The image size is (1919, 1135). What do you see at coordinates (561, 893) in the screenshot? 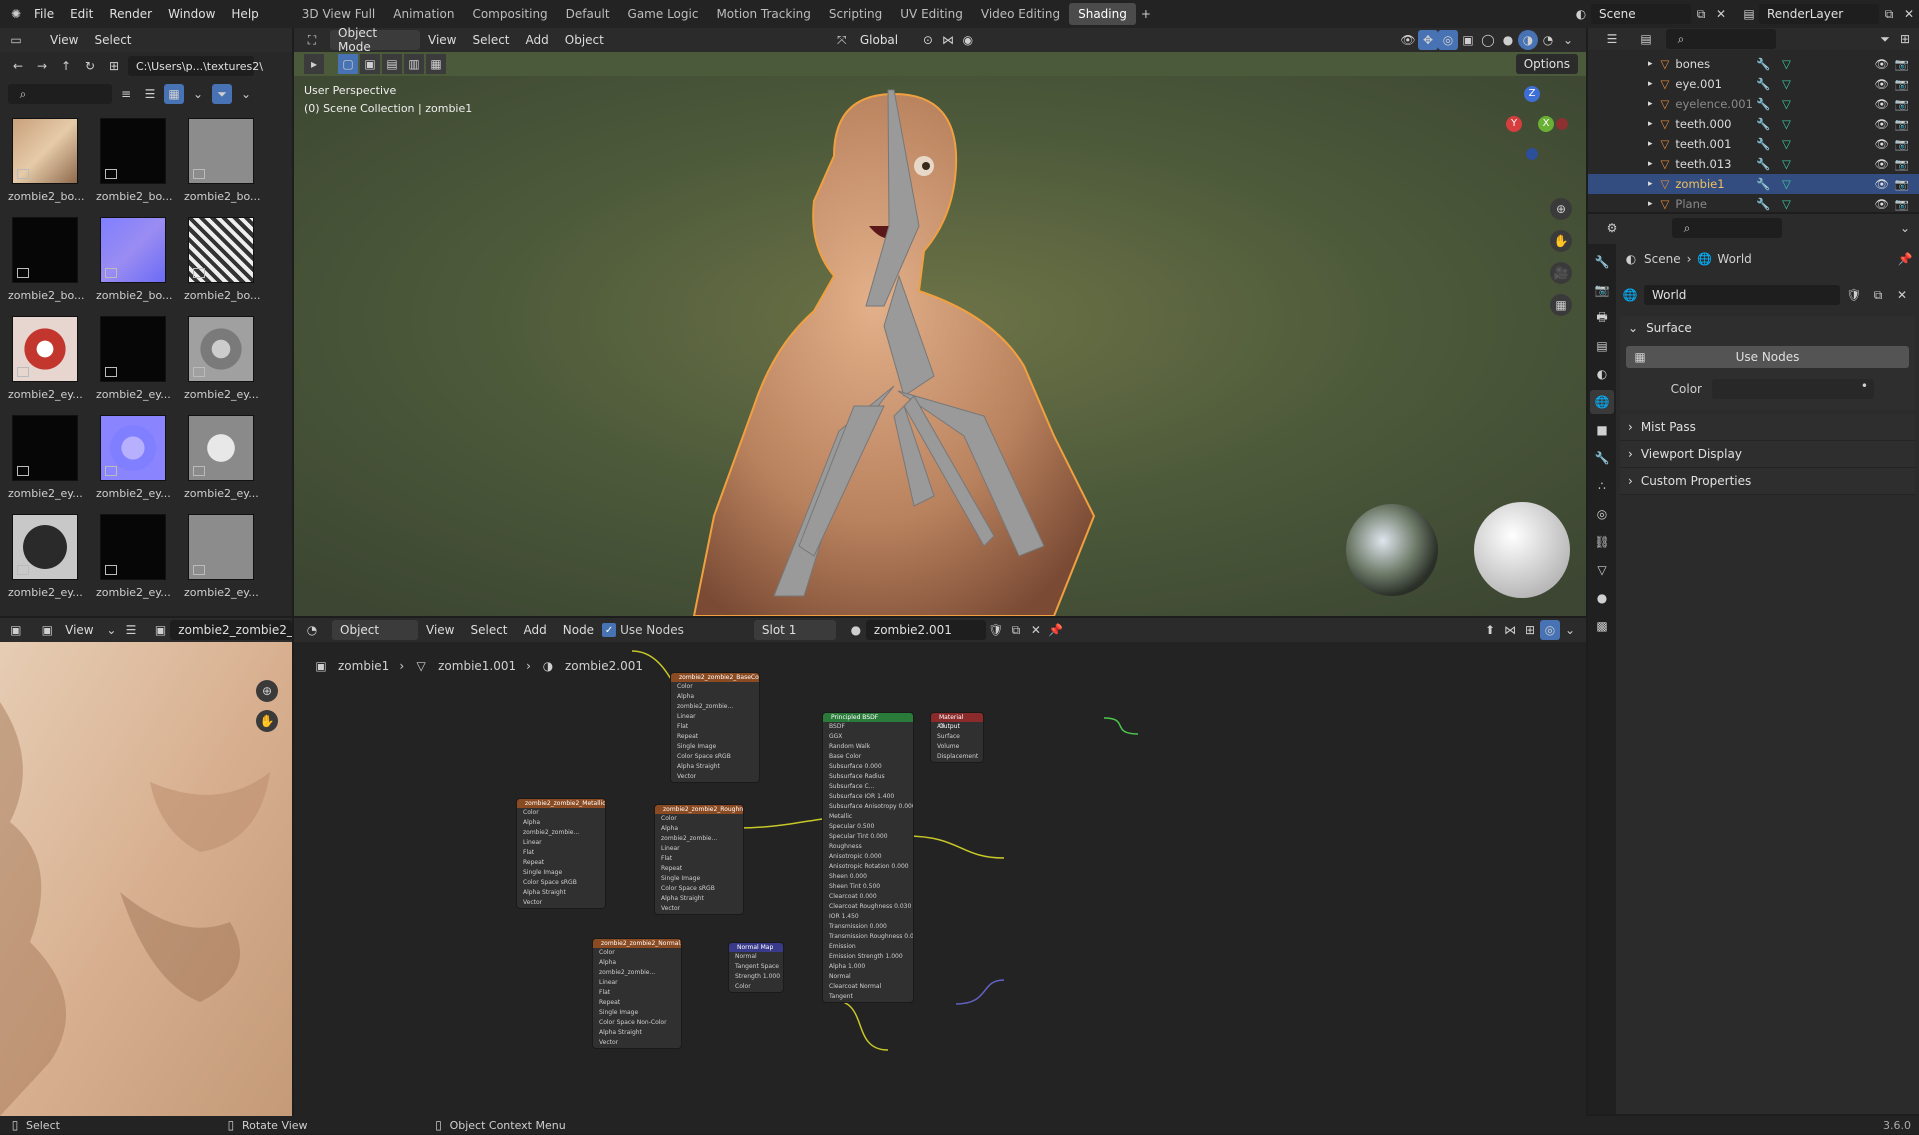
I see `node-socket-row: Alpha Straight` at bounding box center [561, 893].